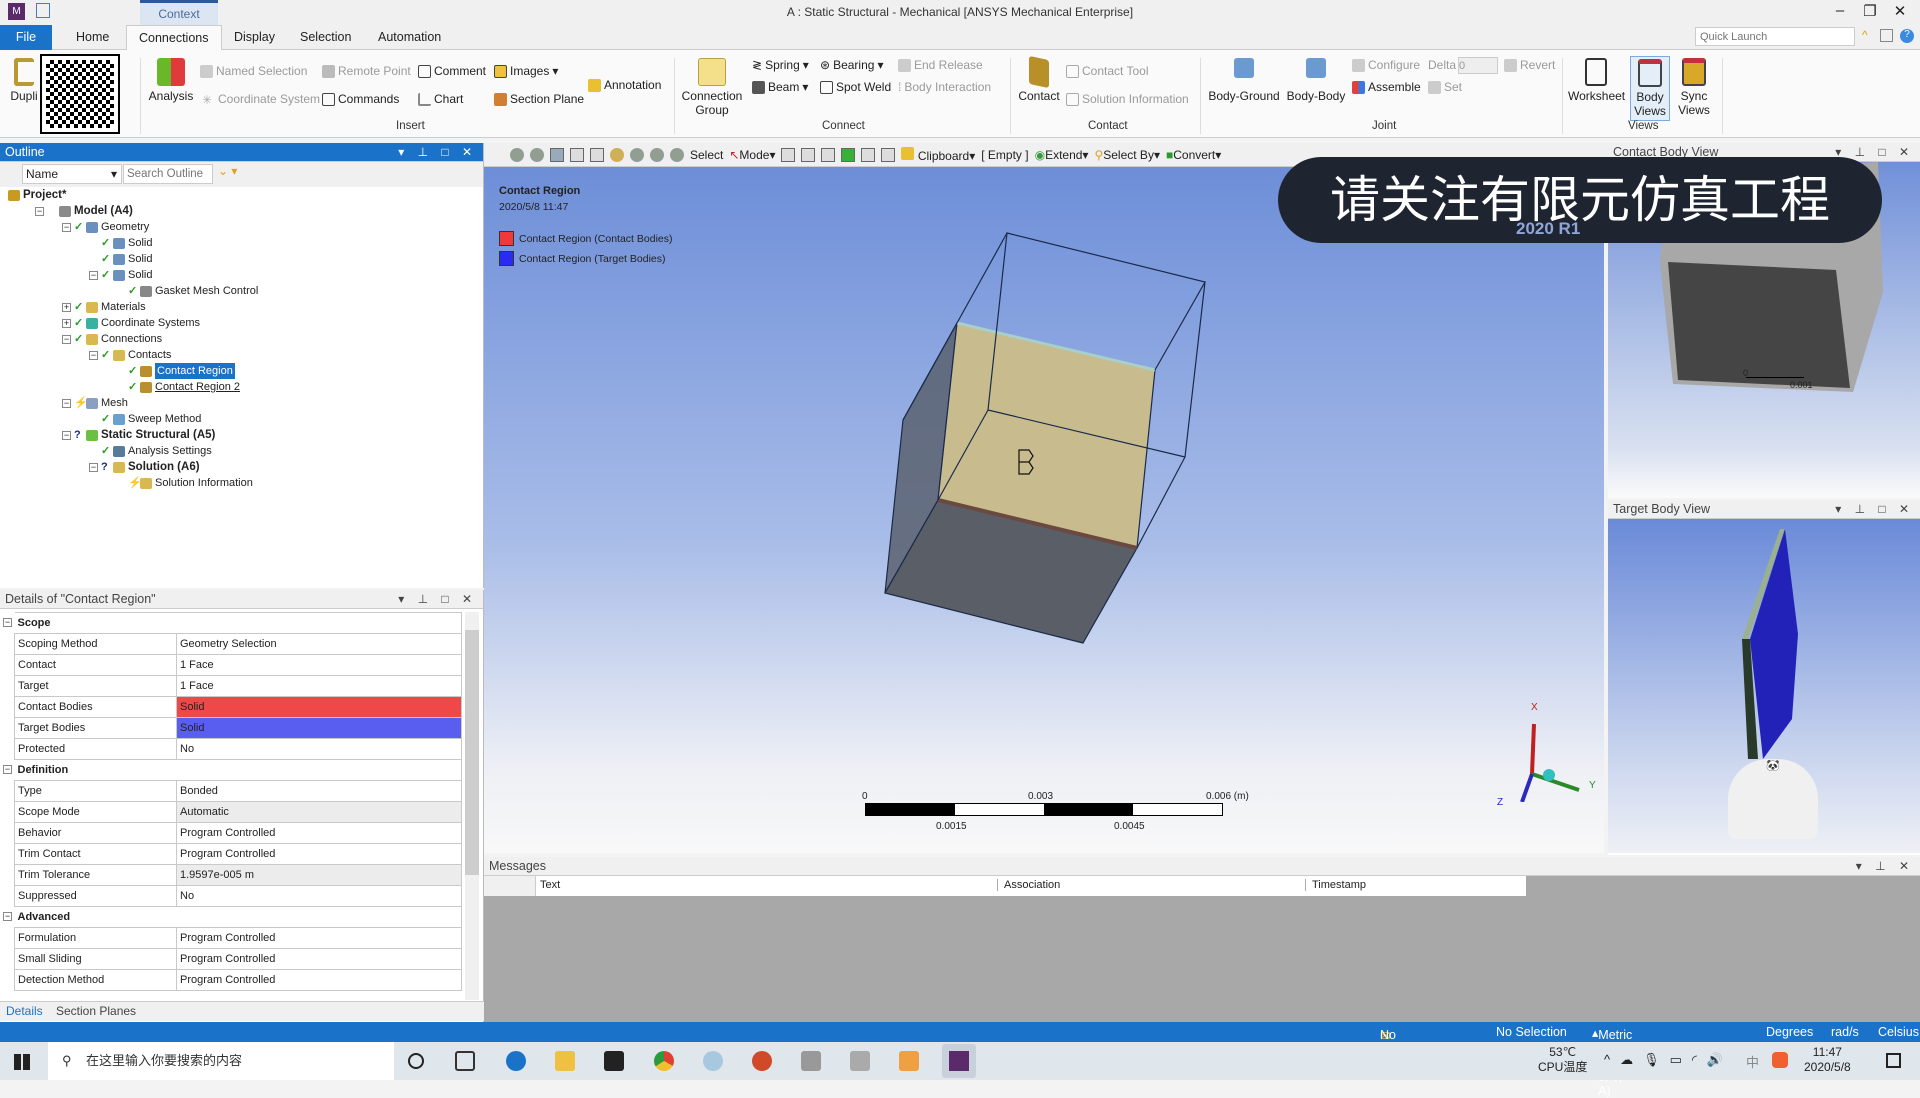 The image size is (1920, 1098). What do you see at coordinates (516, 1061) in the screenshot?
I see `edge-icon` at bounding box center [516, 1061].